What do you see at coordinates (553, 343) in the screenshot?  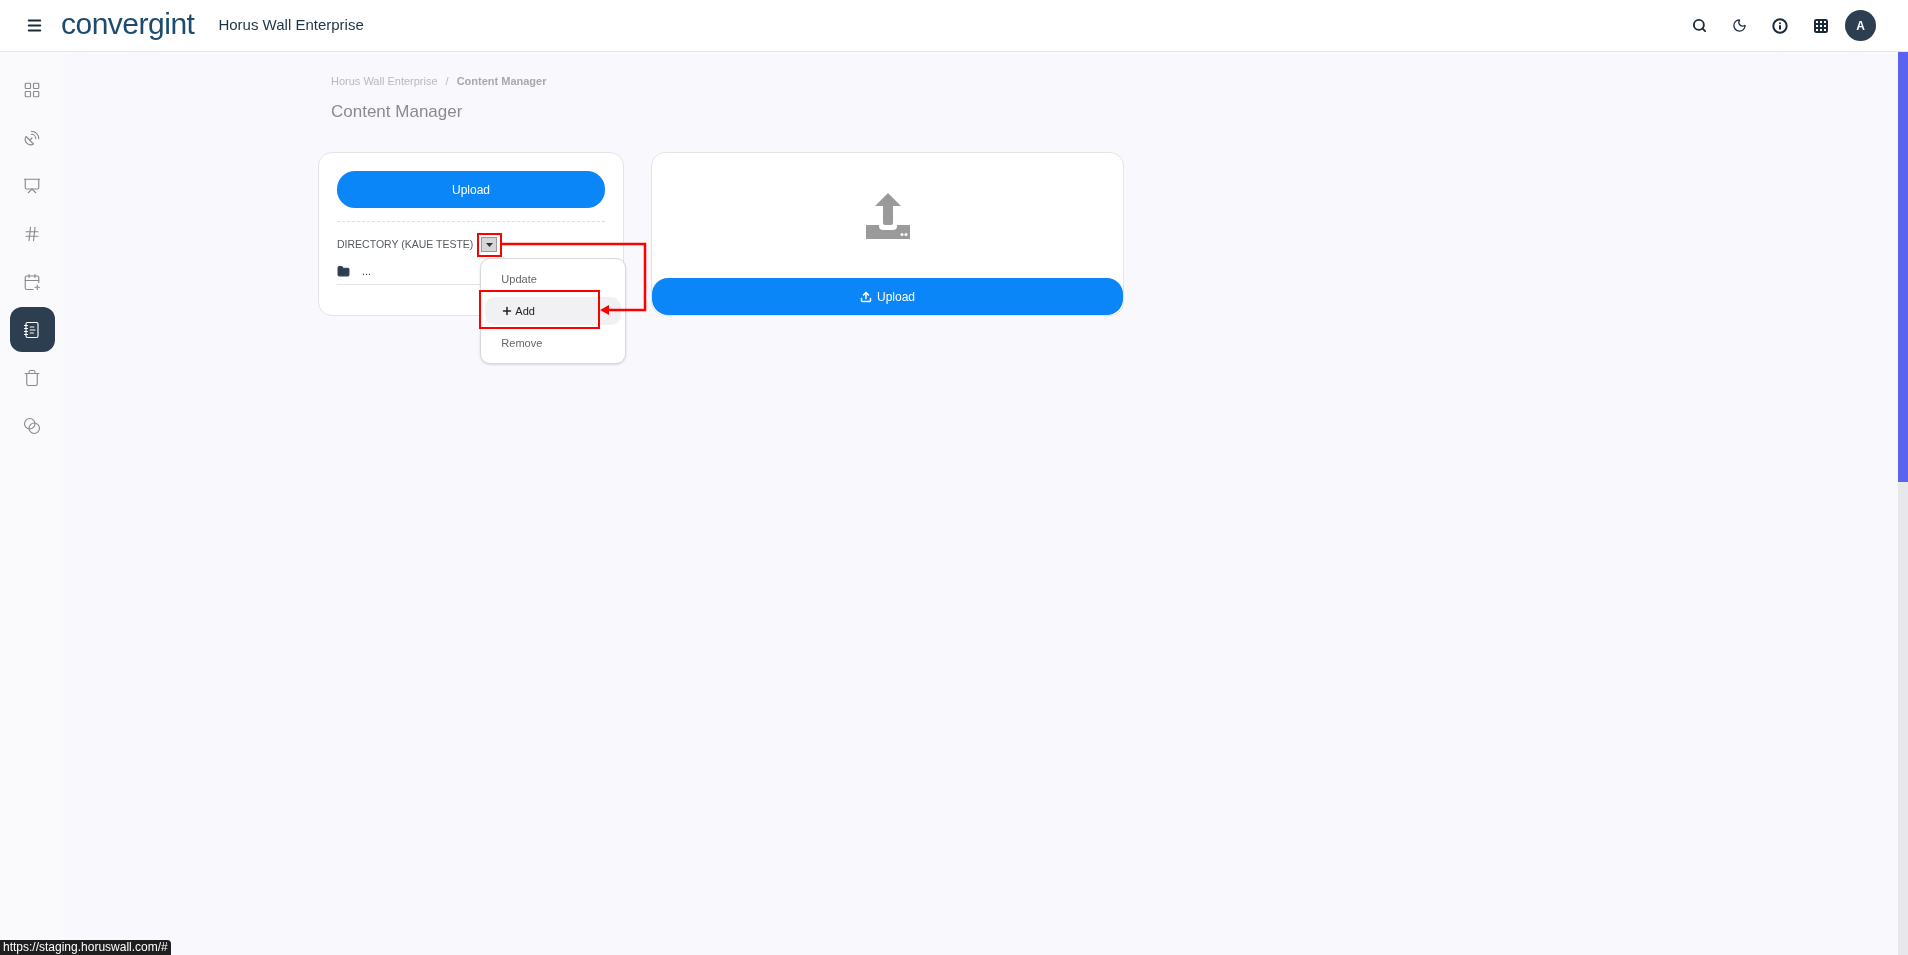 I see `menu-item: Remove` at bounding box center [553, 343].